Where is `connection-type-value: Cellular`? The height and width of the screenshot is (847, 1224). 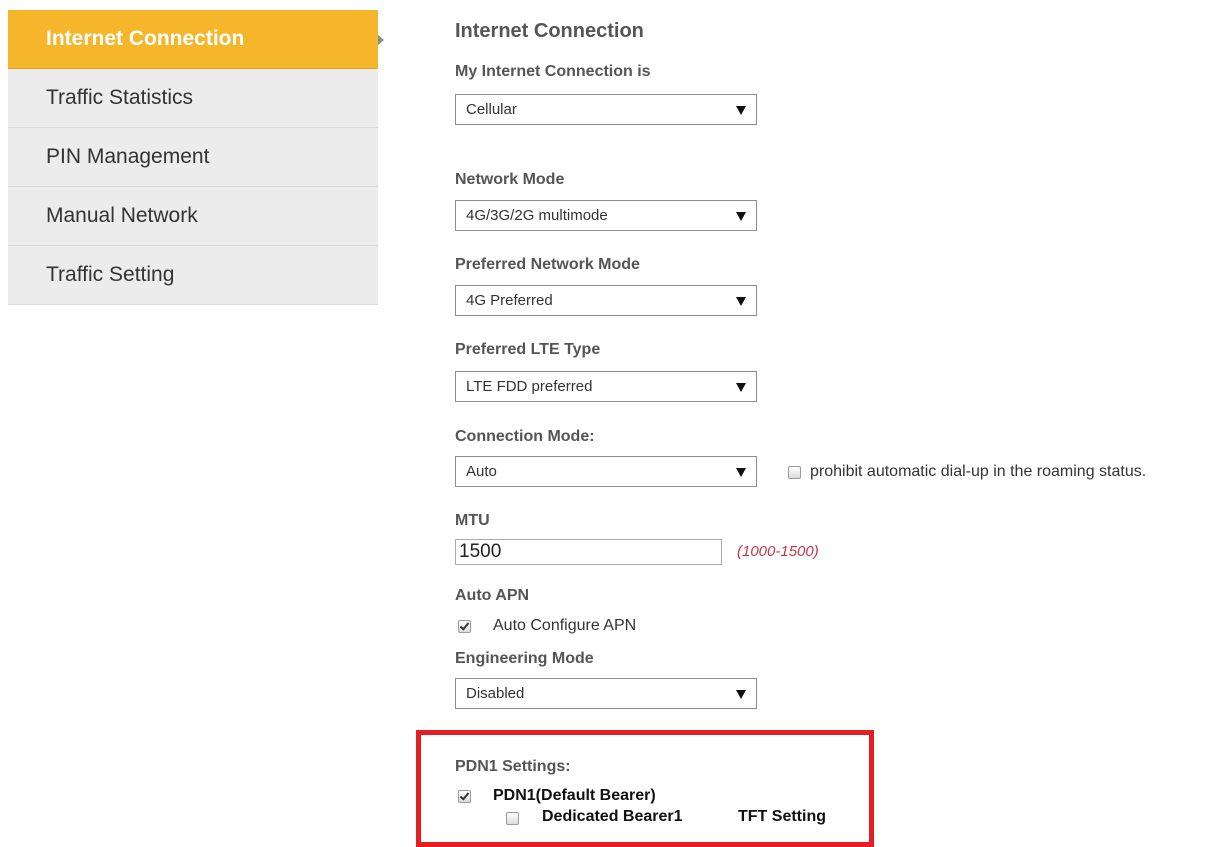
connection-type-value: Cellular is located at coordinates (491, 109).